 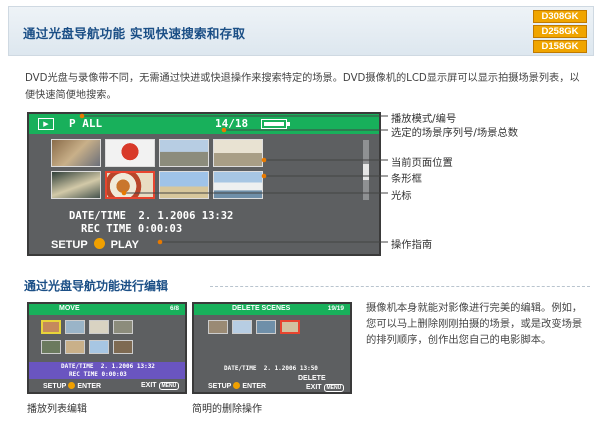 I want to click on callout-bar: 条形框, so click(x=406, y=179).